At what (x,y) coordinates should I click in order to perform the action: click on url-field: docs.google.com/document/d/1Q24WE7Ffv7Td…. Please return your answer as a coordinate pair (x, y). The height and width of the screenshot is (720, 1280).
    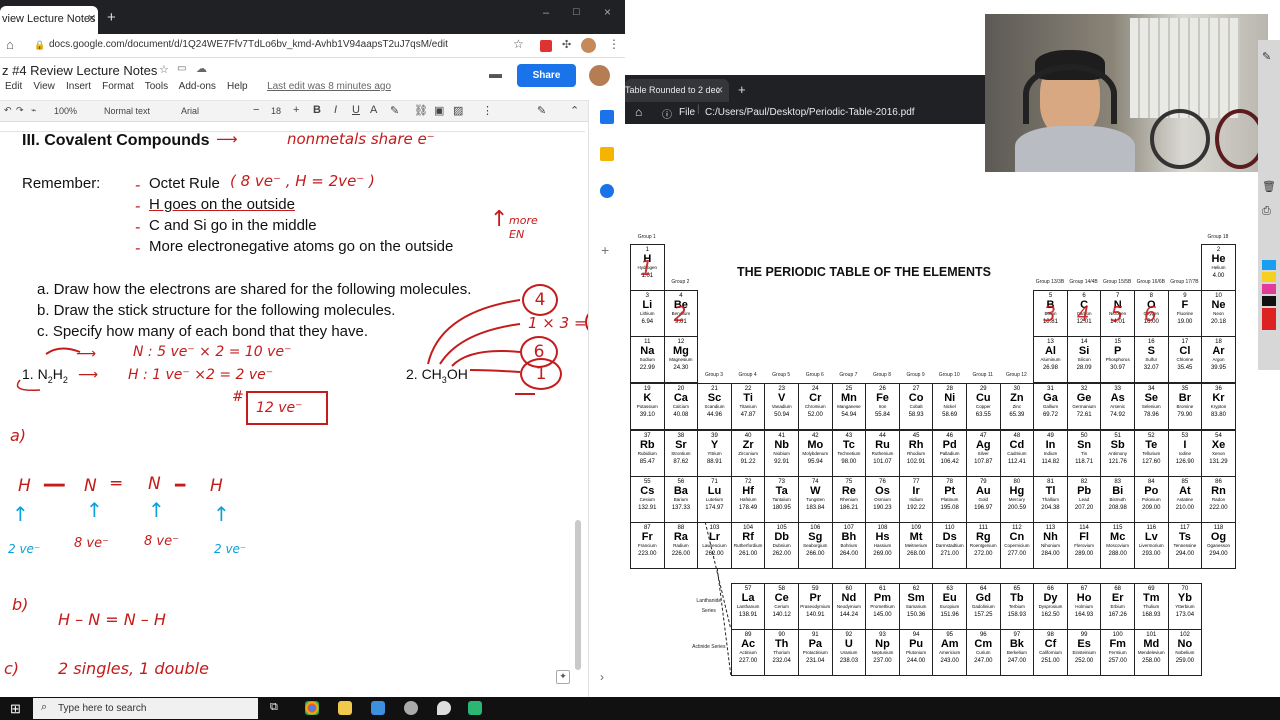
    Looking at the image, I should click on (248, 44).